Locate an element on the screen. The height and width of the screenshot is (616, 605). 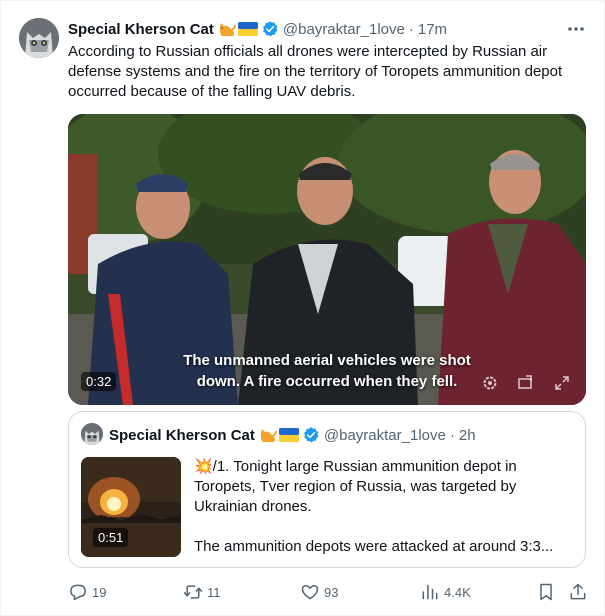
share-button is located at coordinates (578, 592).